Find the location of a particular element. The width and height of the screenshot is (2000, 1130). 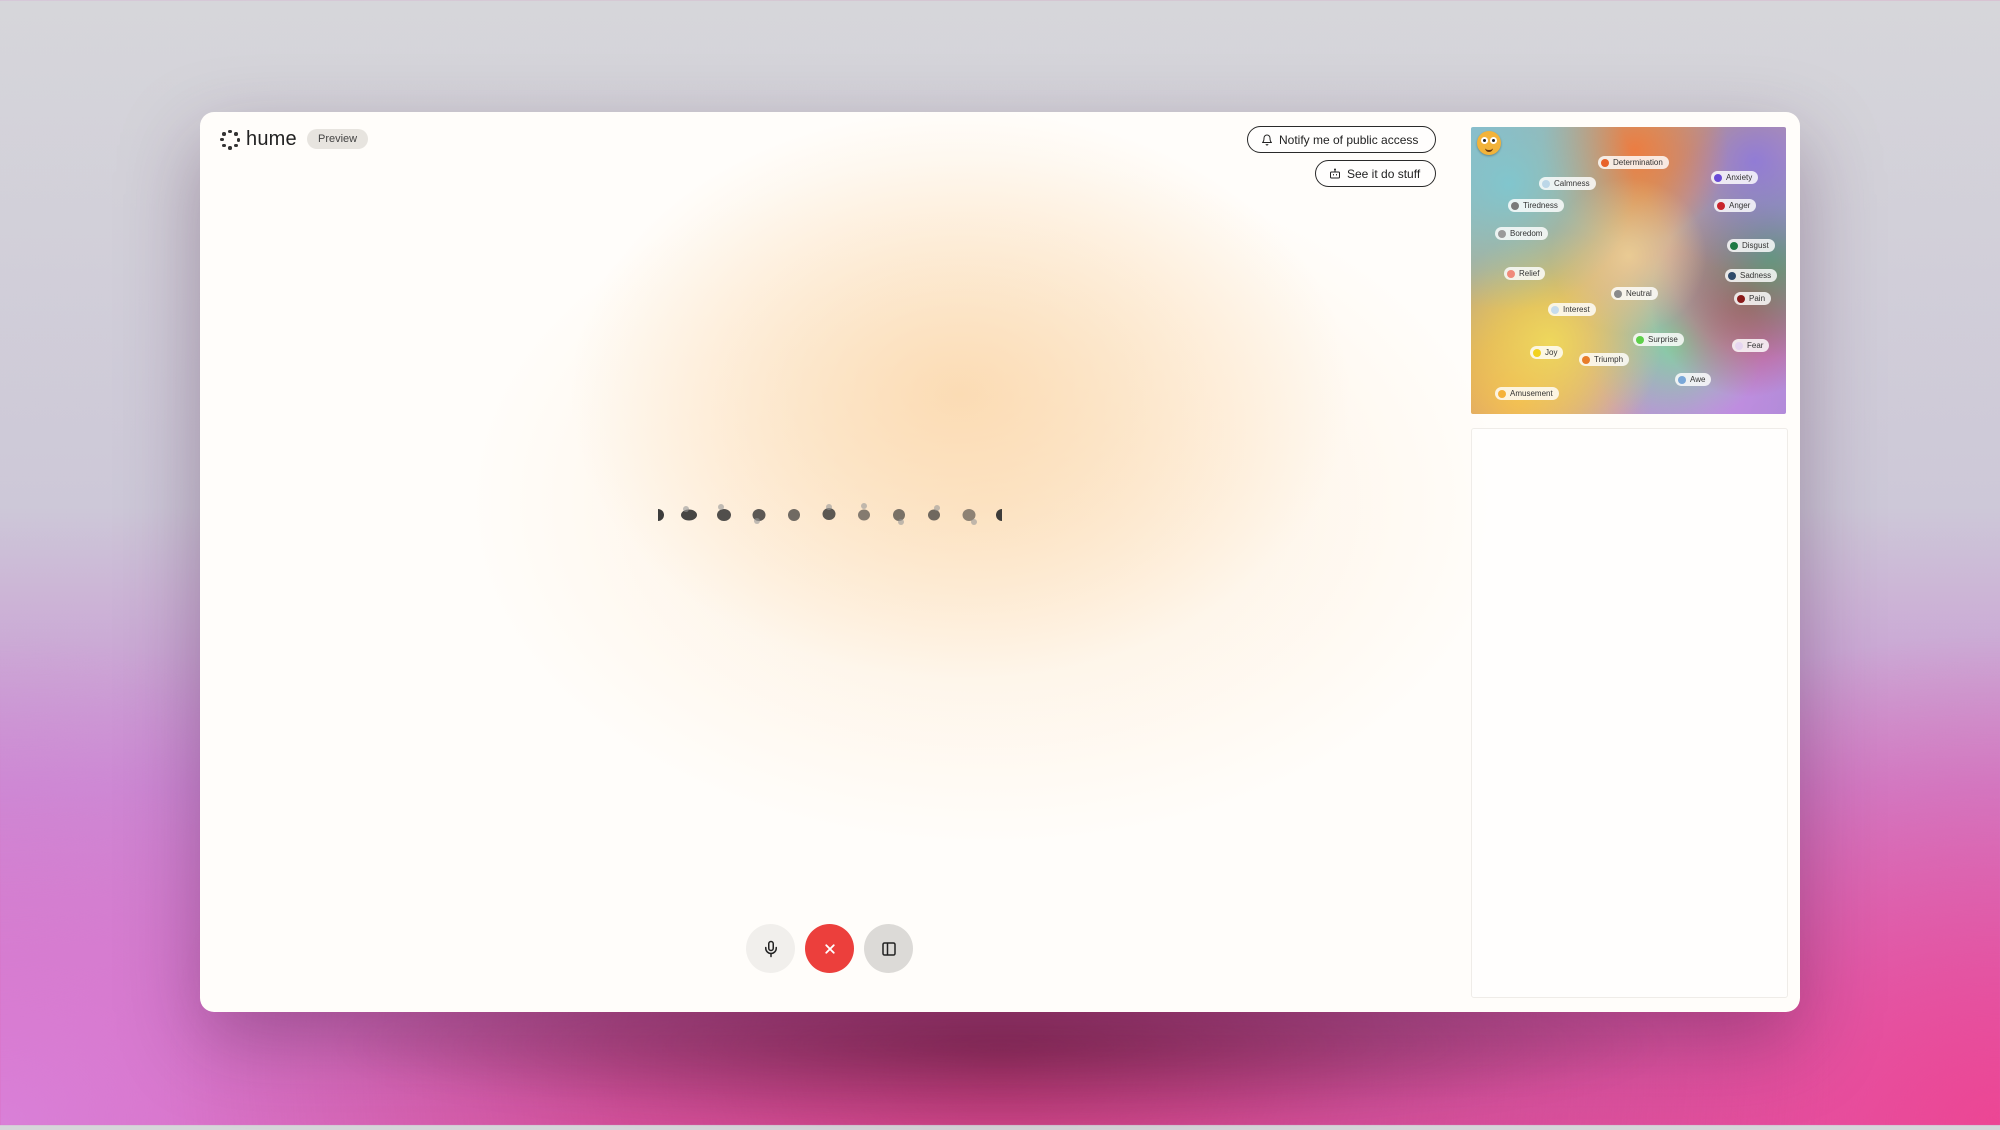

emotion-chip: Neutral is located at coordinates (1634, 293).